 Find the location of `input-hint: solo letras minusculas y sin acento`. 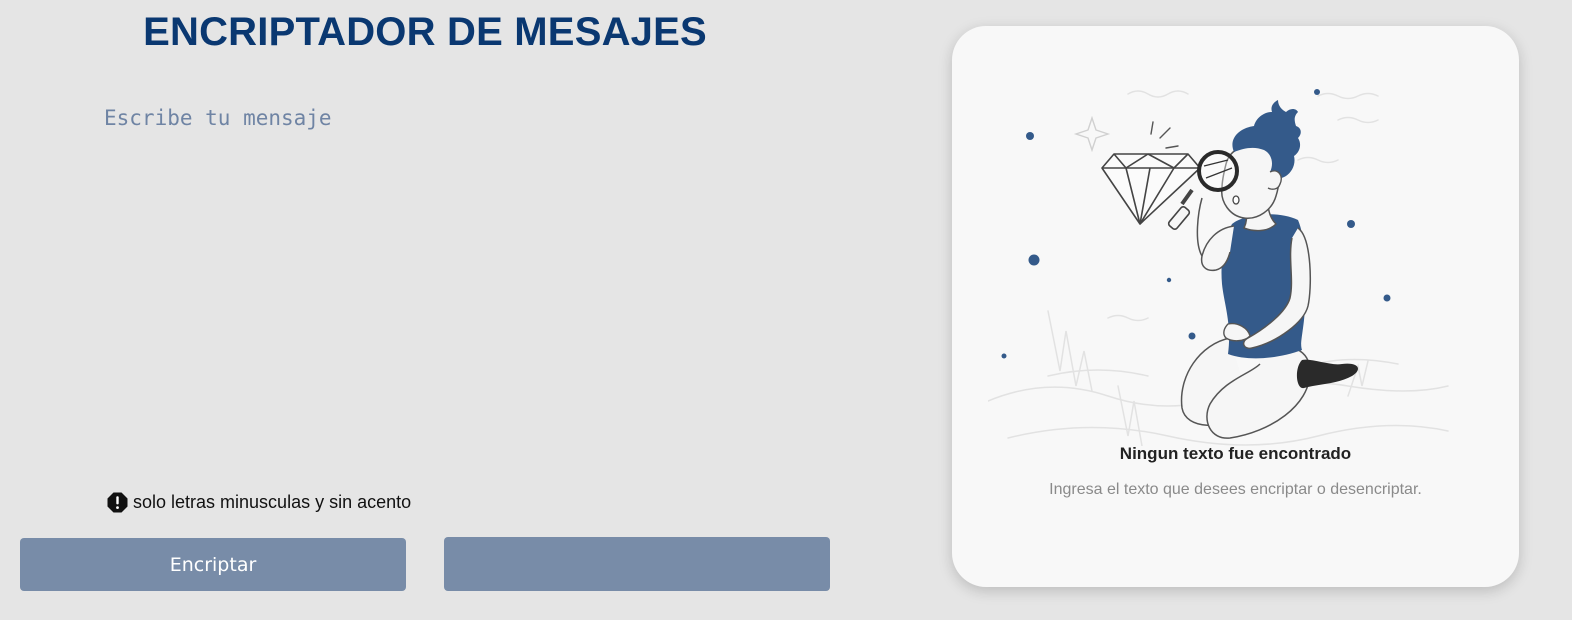

input-hint: solo letras minusculas y sin acento is located at coordinates (259, 502).